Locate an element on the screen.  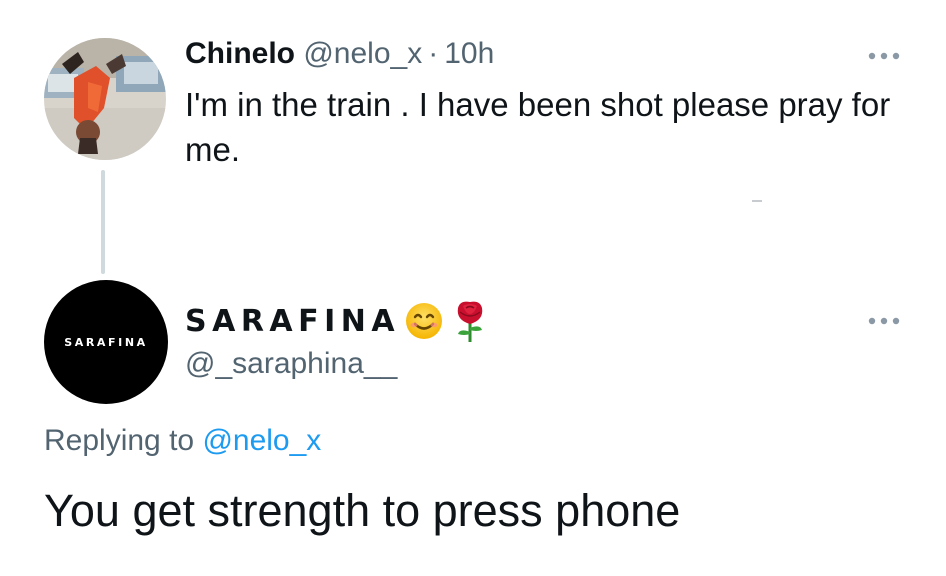
tweet2-name-row: SARAFINA is located at coordinates (336, 321).